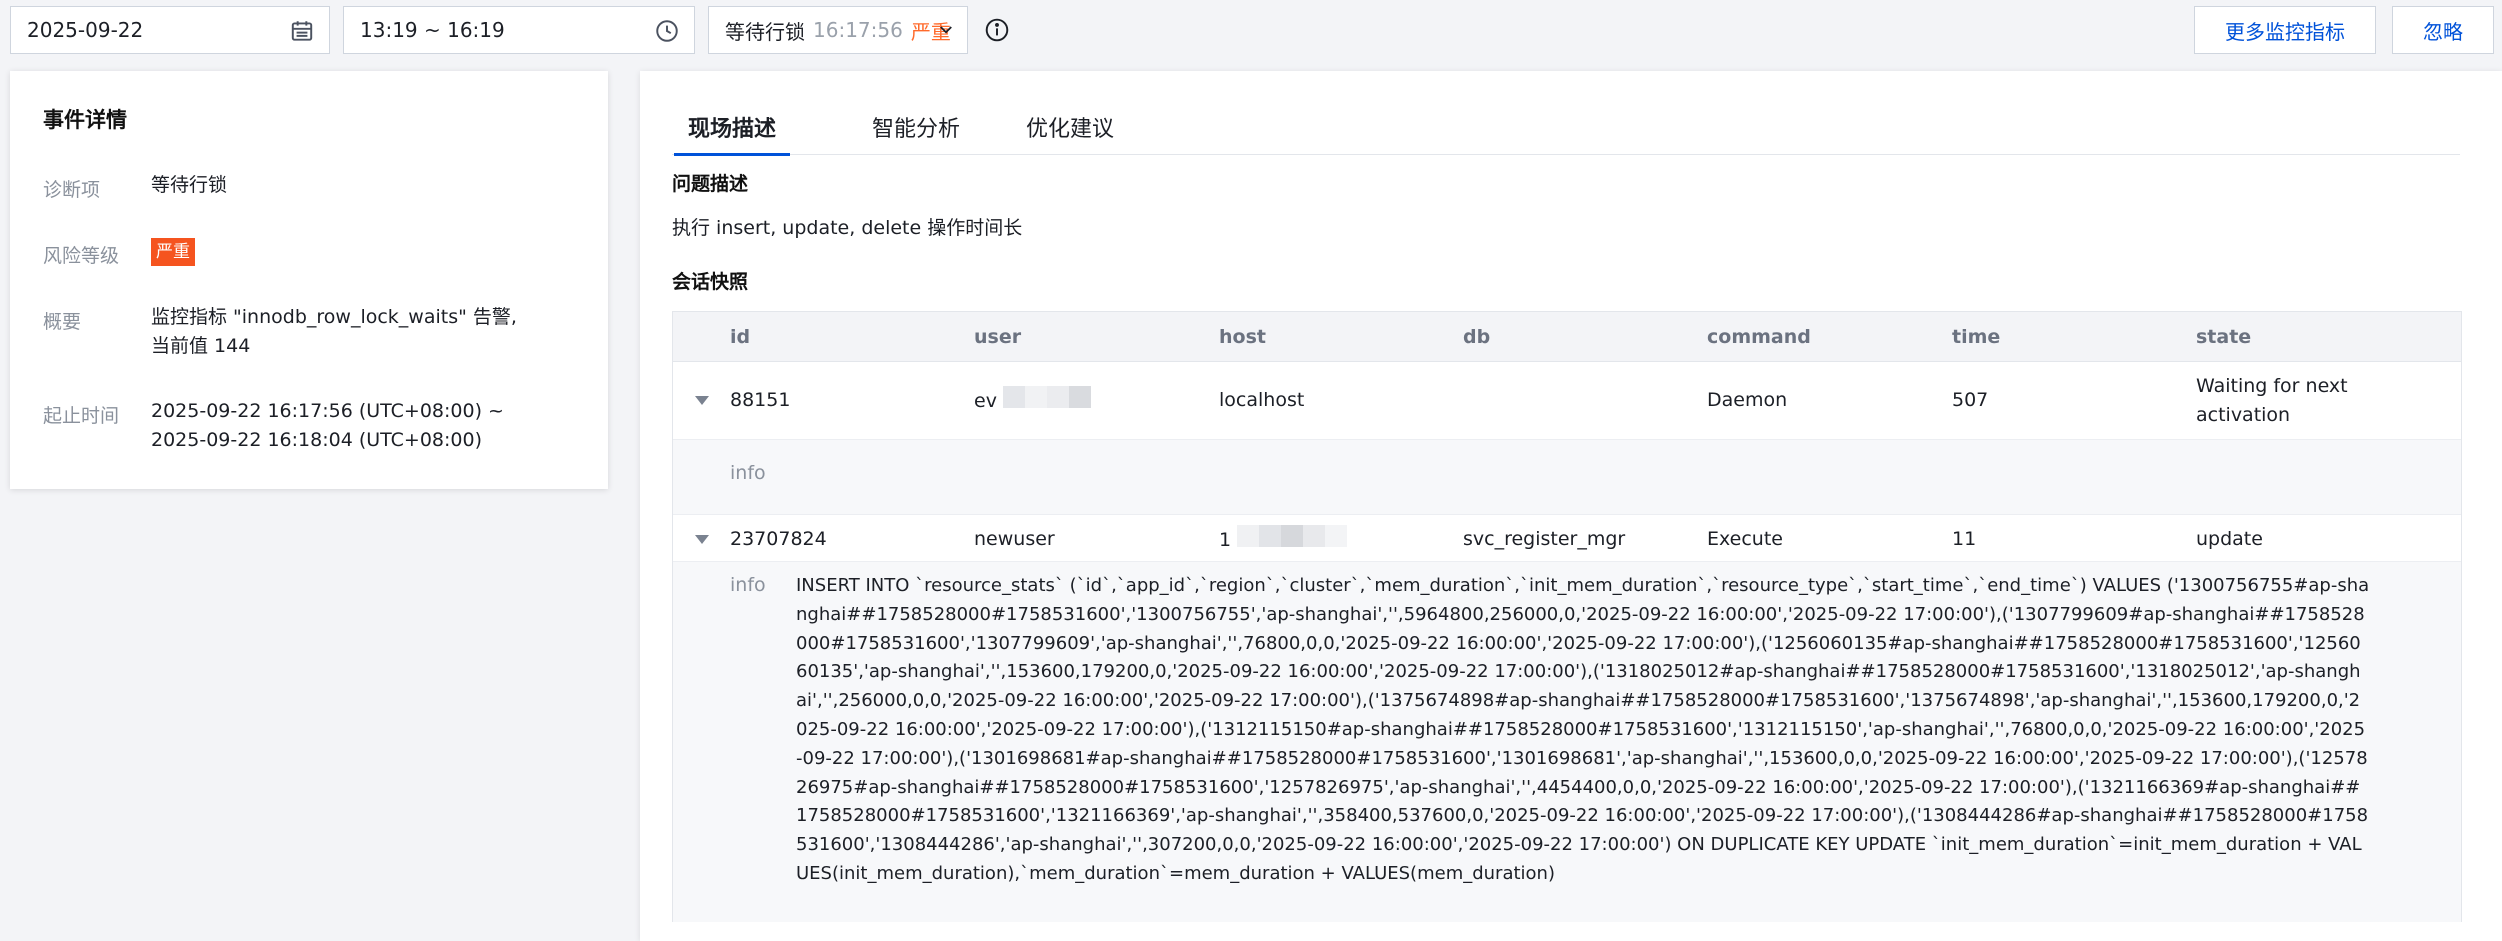  Describe the element at coordinates (1759, 337) in the screenshot. I see `col-command: command` at that location.